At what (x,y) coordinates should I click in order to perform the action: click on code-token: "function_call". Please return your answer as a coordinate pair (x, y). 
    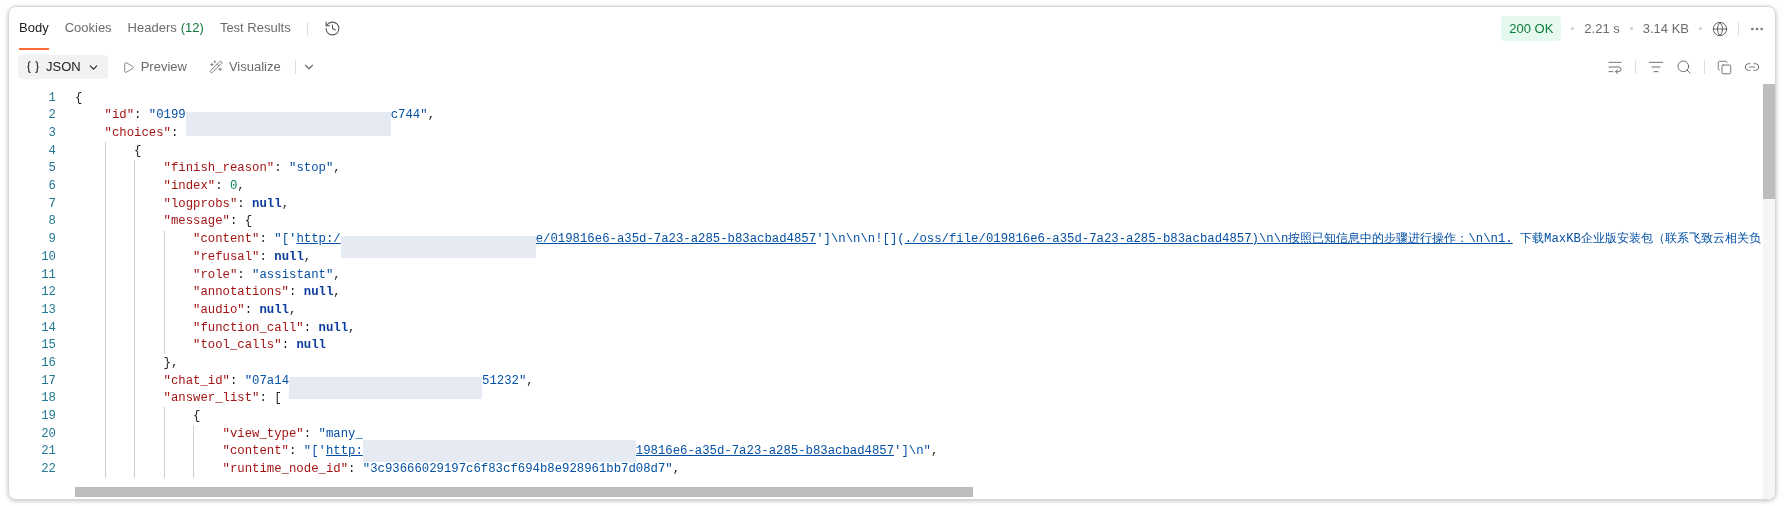
    Looking at the image, I should click on (248, 328).